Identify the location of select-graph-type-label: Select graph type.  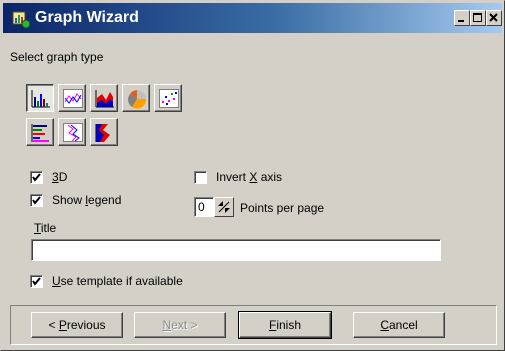
(57, 57).